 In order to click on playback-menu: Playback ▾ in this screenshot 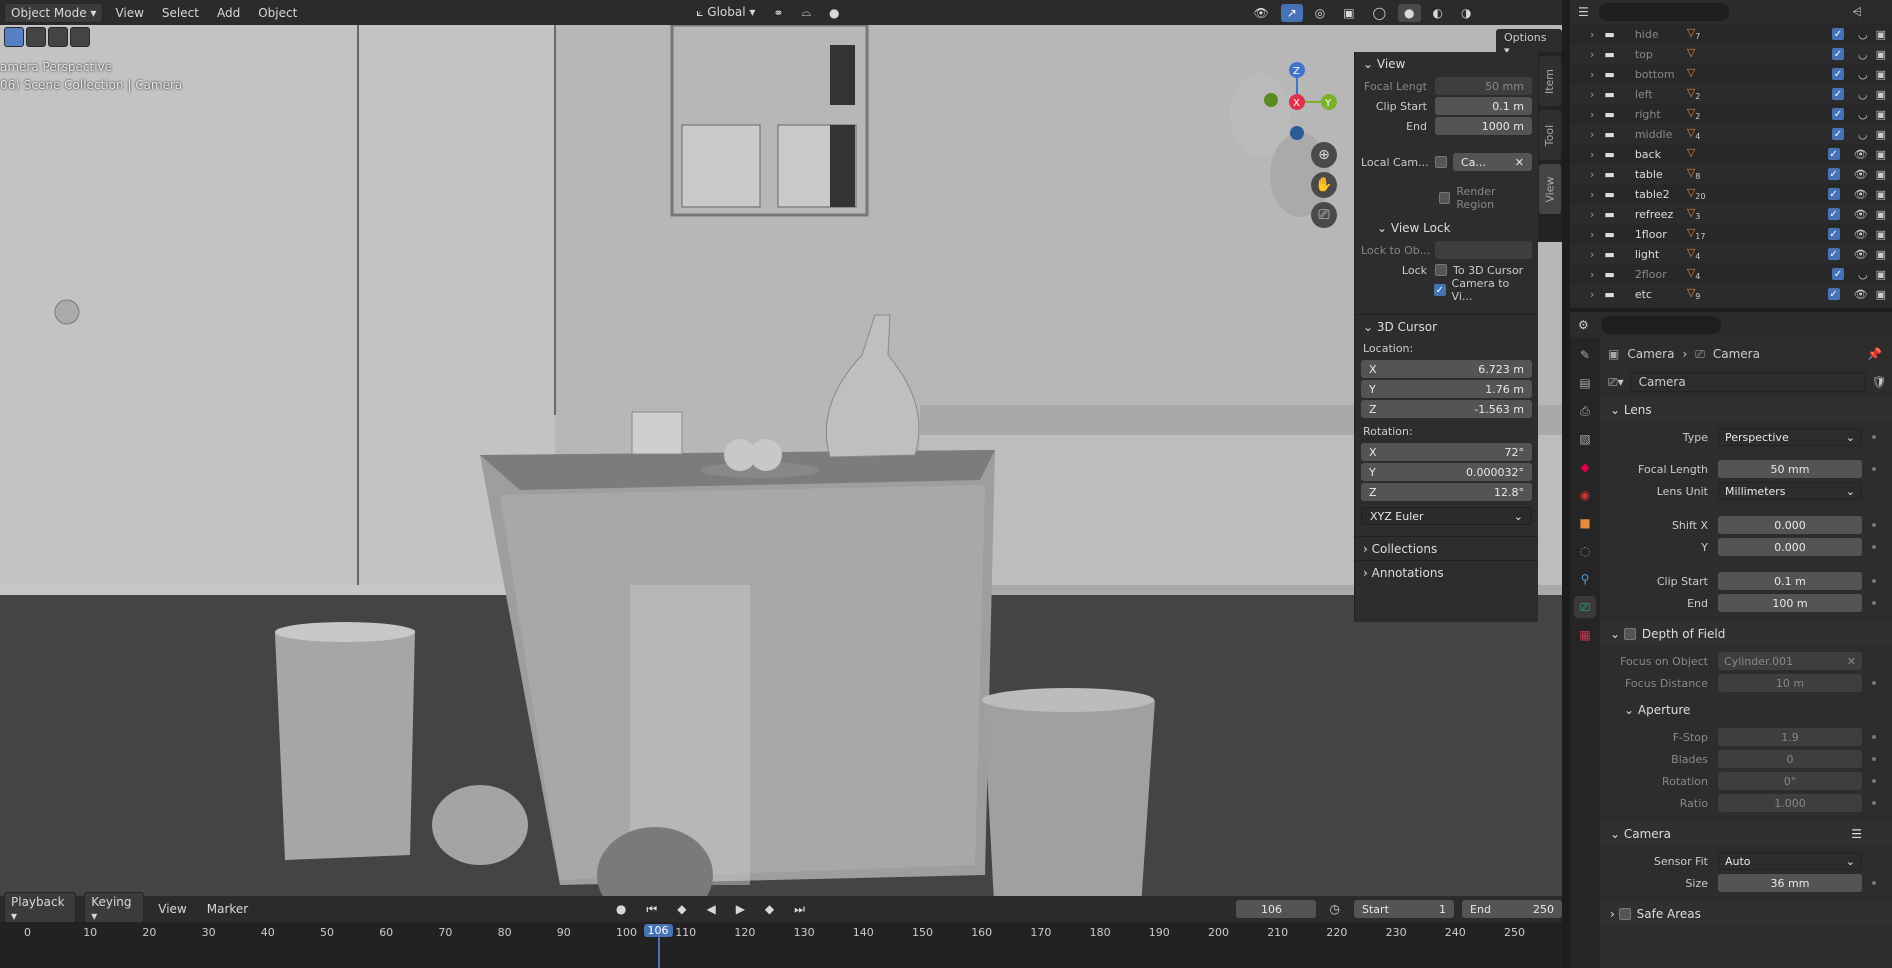, I will do `click(40, 909)`.